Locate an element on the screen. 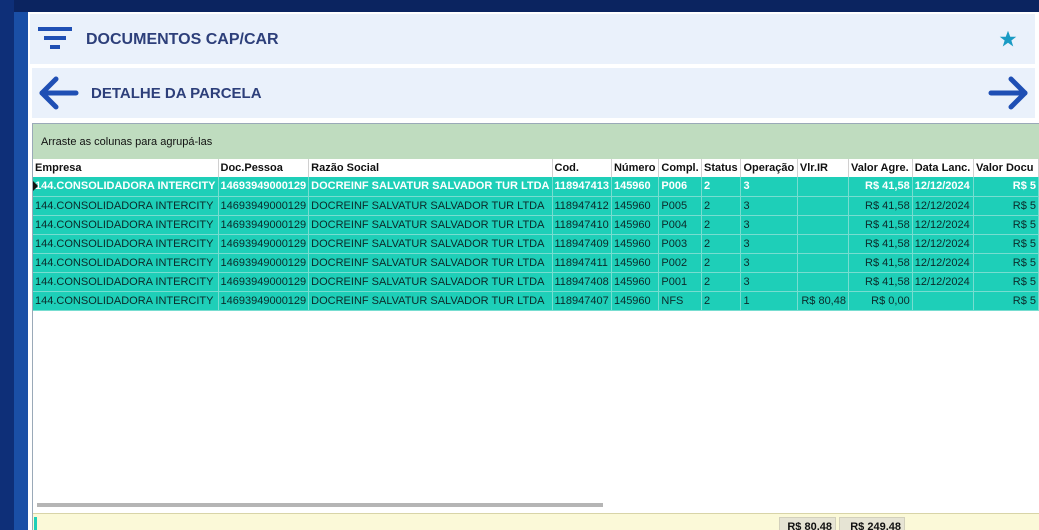  grid-footer-totals: R$ 80,48 R$ 249,48 is located at coordinates (536, 521).